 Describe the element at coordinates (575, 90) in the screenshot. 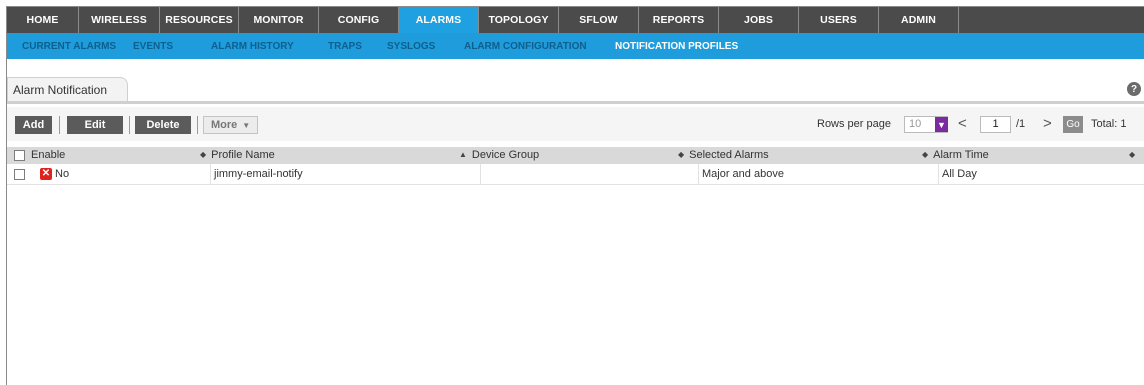

I see `panel-tab-strip: Alarm Notification ?` at that location.